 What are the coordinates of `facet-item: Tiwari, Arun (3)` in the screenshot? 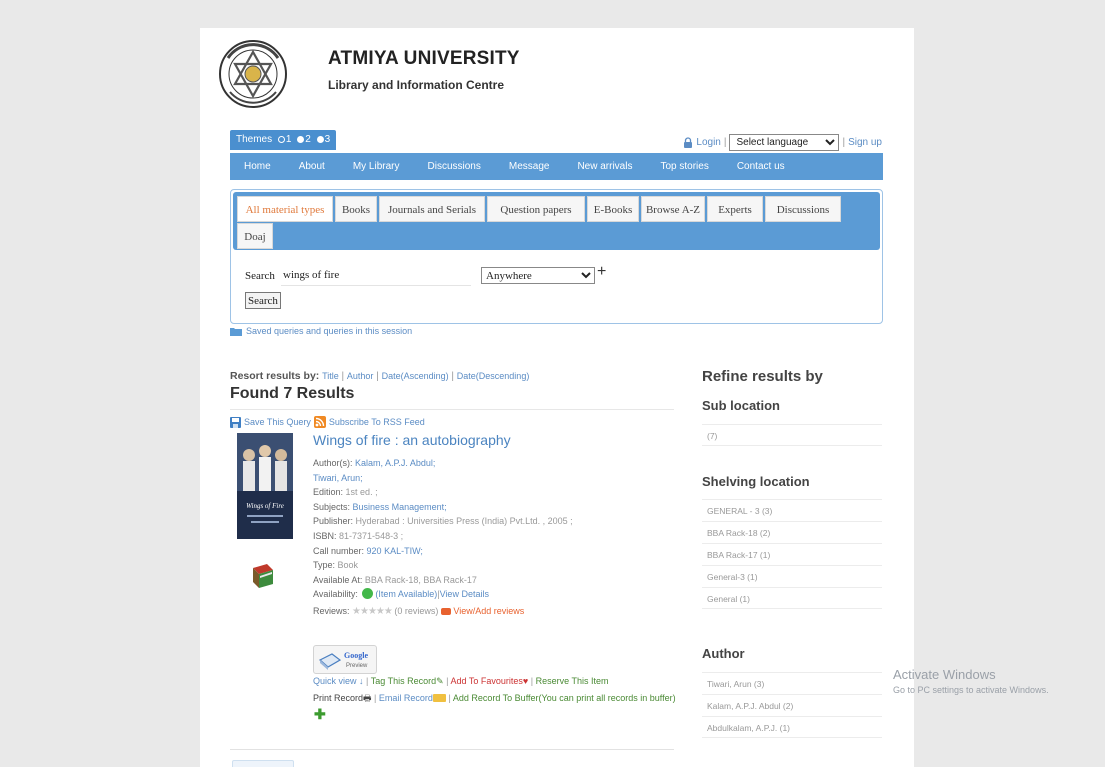 It's located at (792, 683).